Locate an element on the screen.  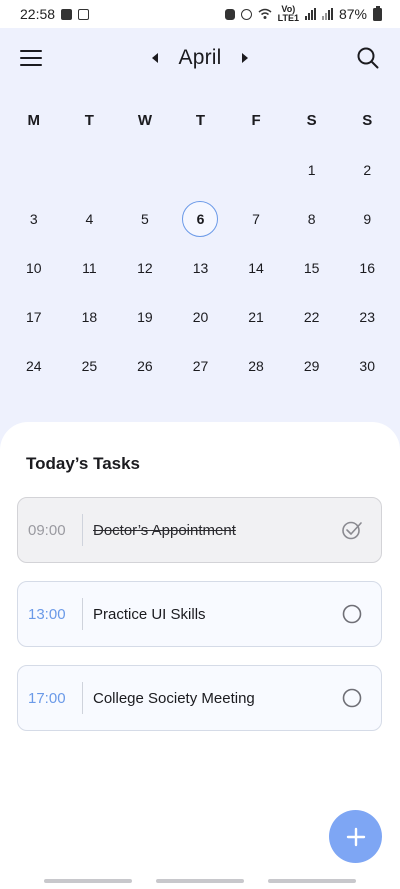
day-number: 11 is located at coordinates (89, 267).